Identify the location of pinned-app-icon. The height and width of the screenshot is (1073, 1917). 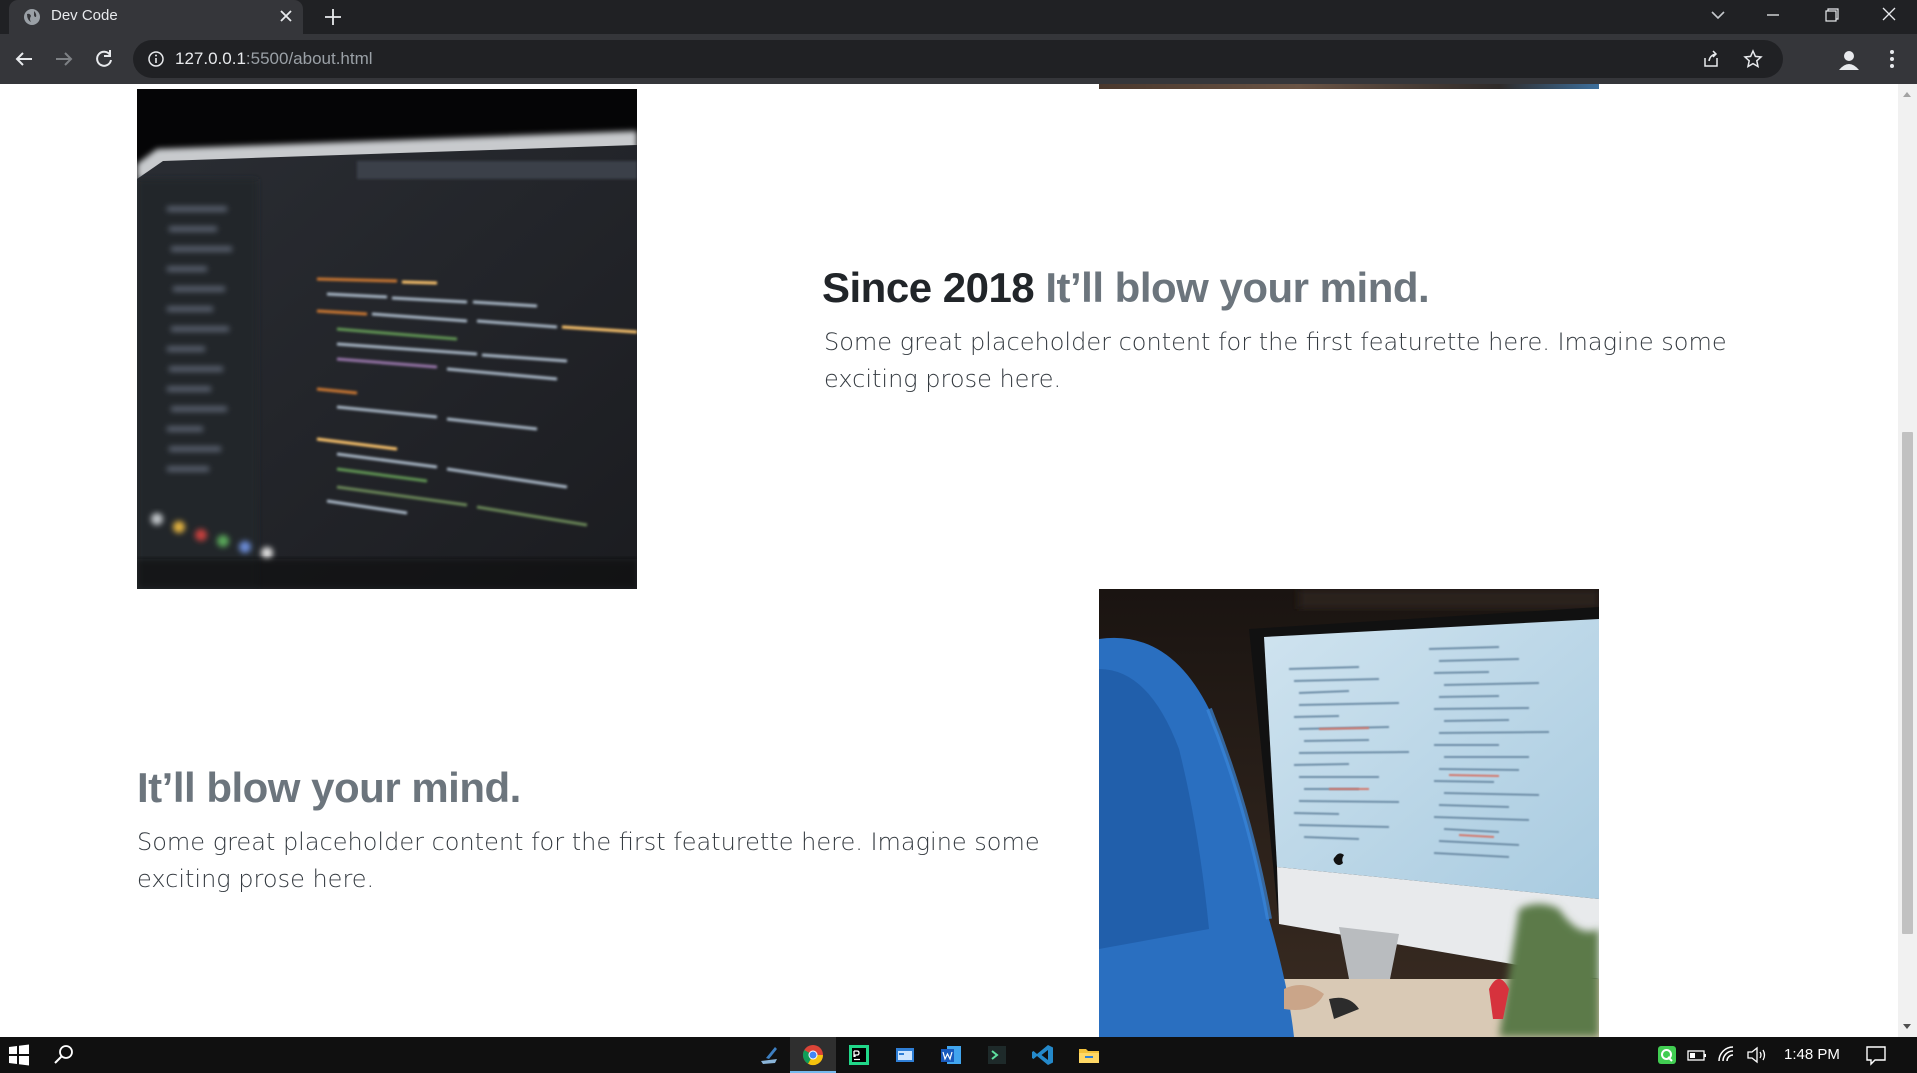
(769, 1055).